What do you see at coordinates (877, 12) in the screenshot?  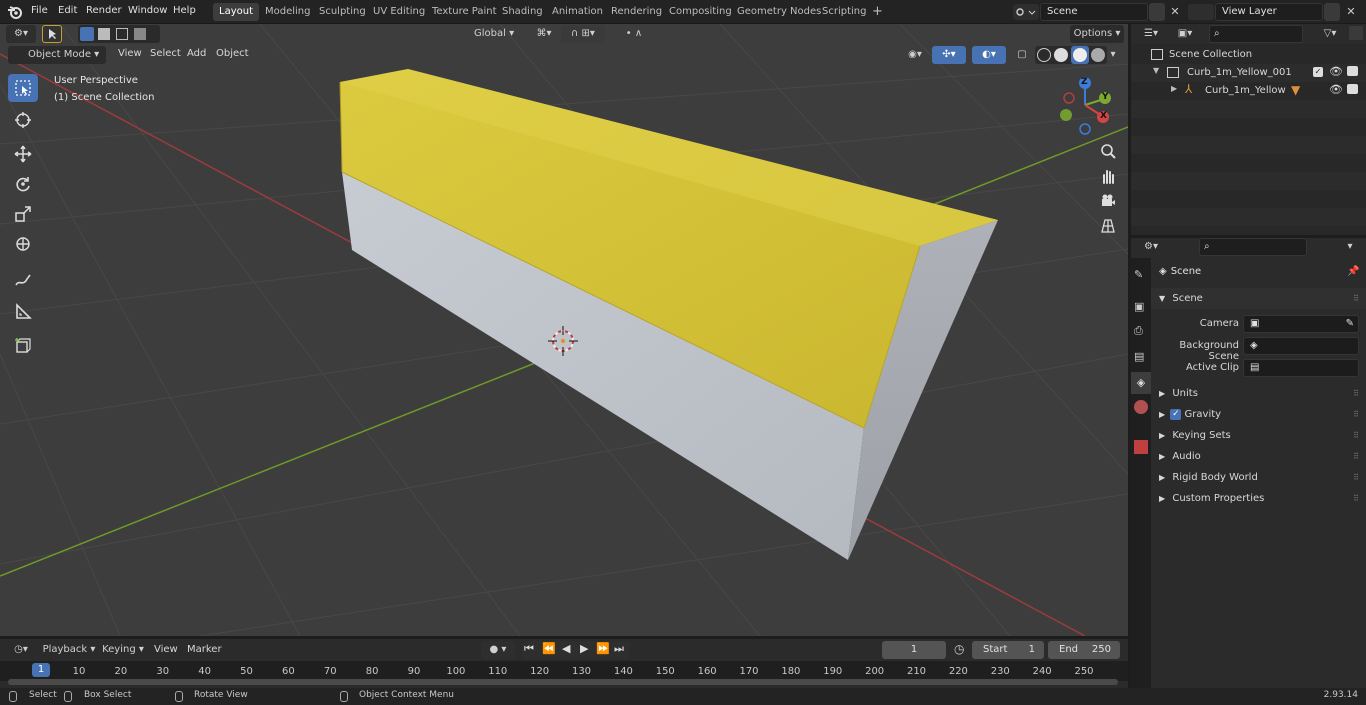 I see `add-workspace-button: +` at bounding box center [877, 12].